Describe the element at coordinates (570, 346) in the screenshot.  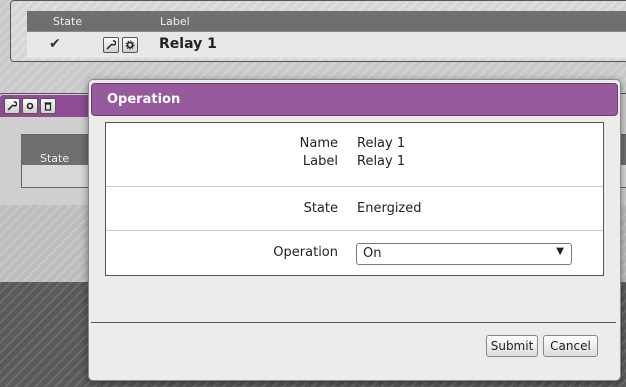
I see `cancel-button: Cancel` at that location.